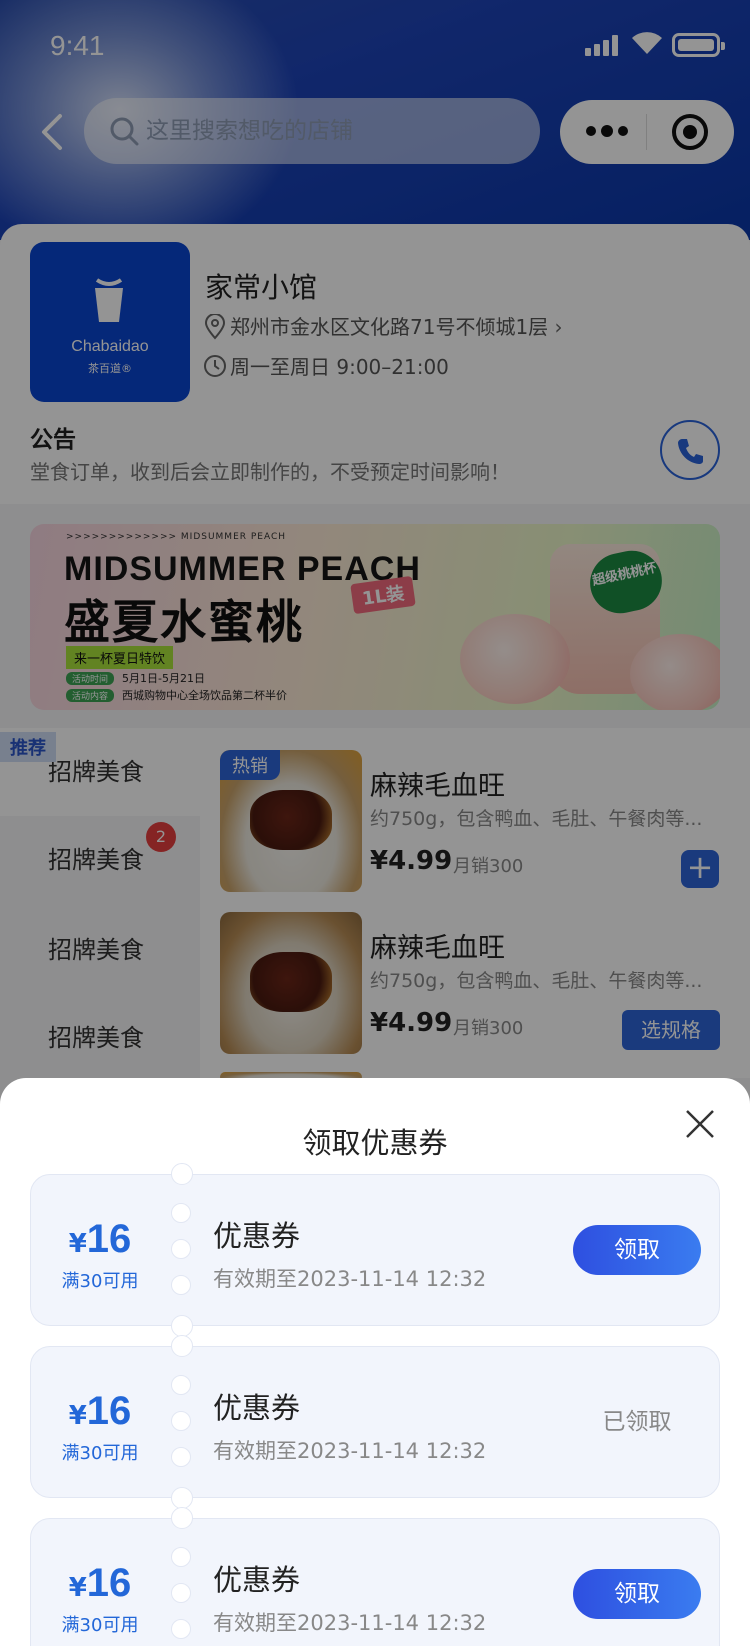  What do you see at coordinates (700, 1124) in the screenshot?
I see `close-icon` at bounding box center [700, 1124].